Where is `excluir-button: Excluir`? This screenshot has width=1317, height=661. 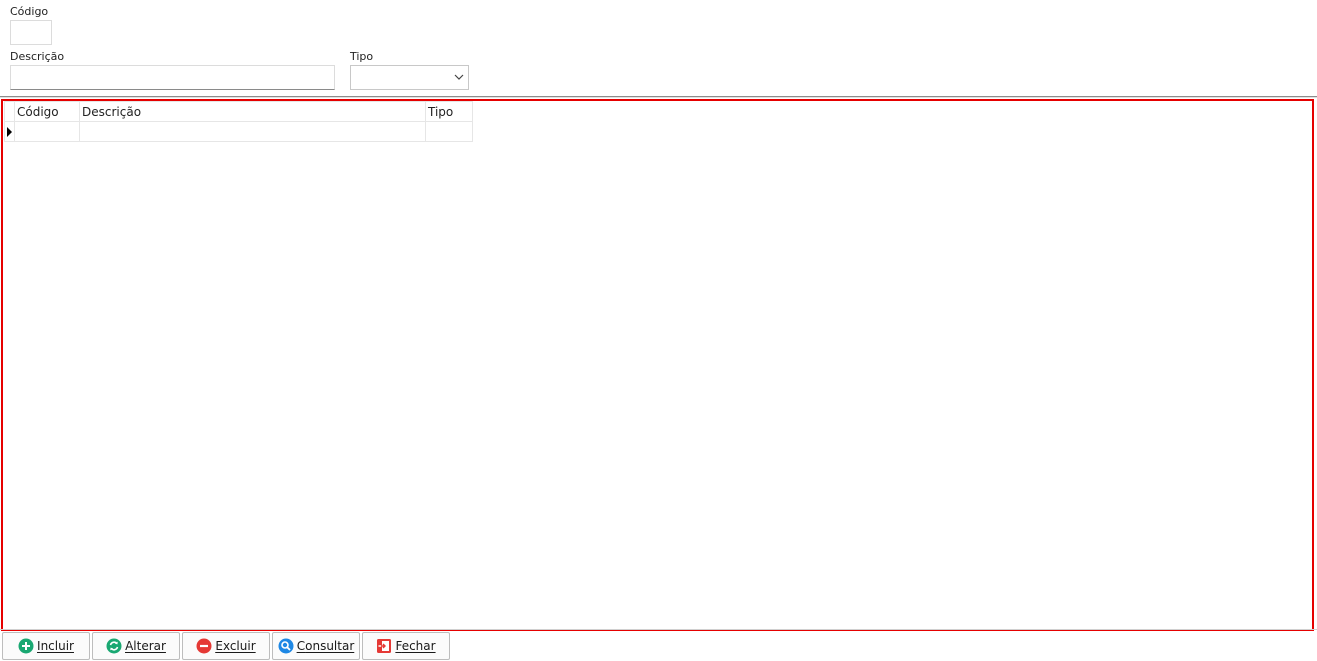 excluir-button: Excluir is located at coordinates (226, 646).